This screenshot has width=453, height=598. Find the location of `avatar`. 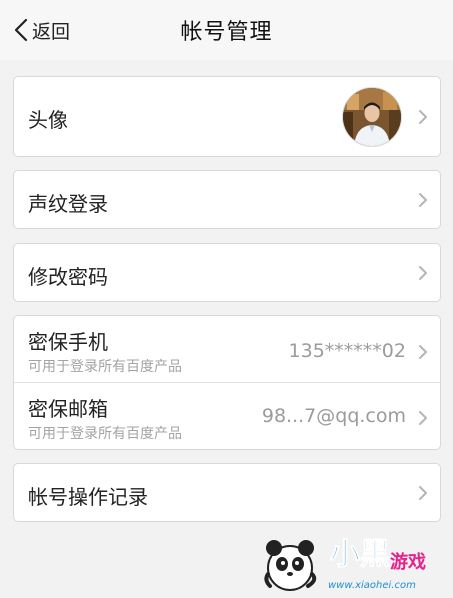

avatar is located at coordinates (372, 117).